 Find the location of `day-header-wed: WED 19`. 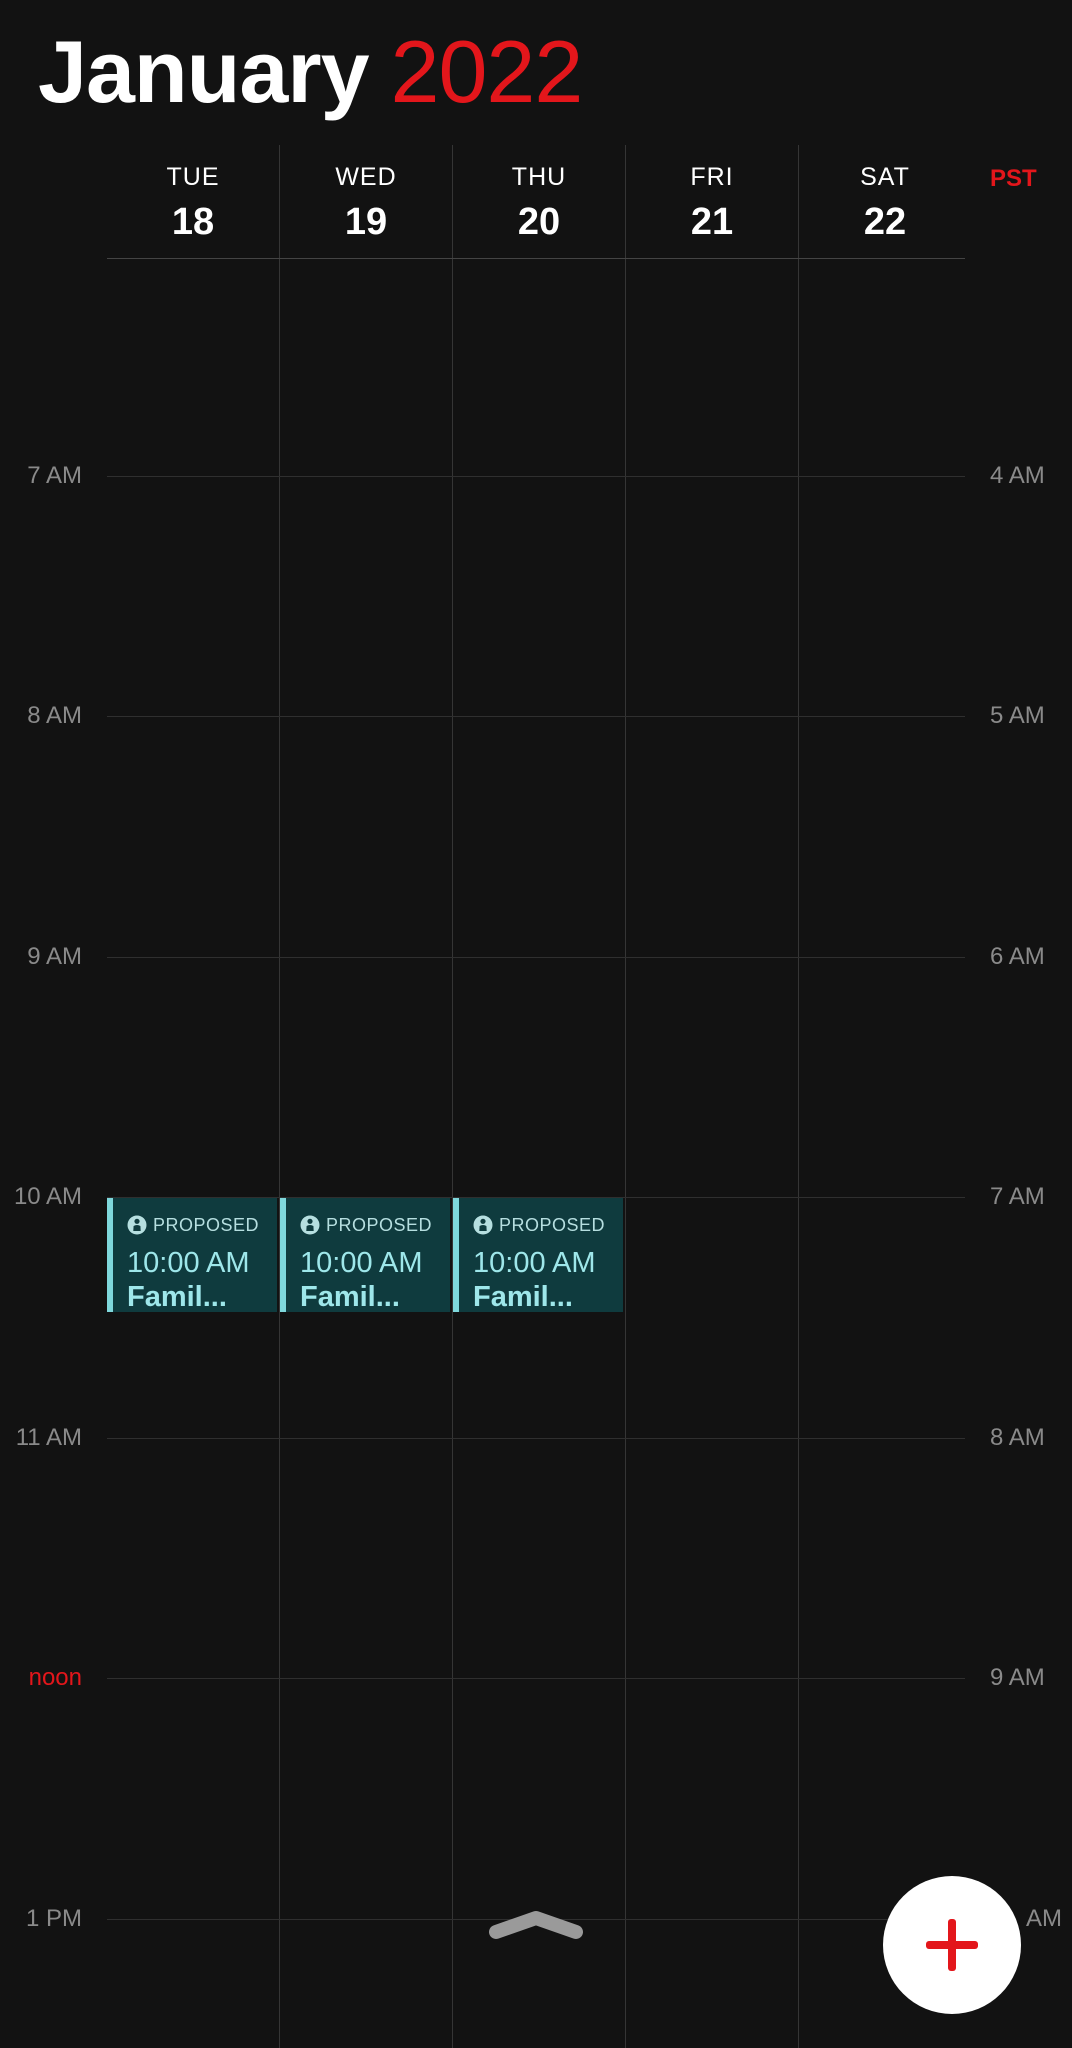

day-header-wed: WED 19 is located at coordinates (366, 204).